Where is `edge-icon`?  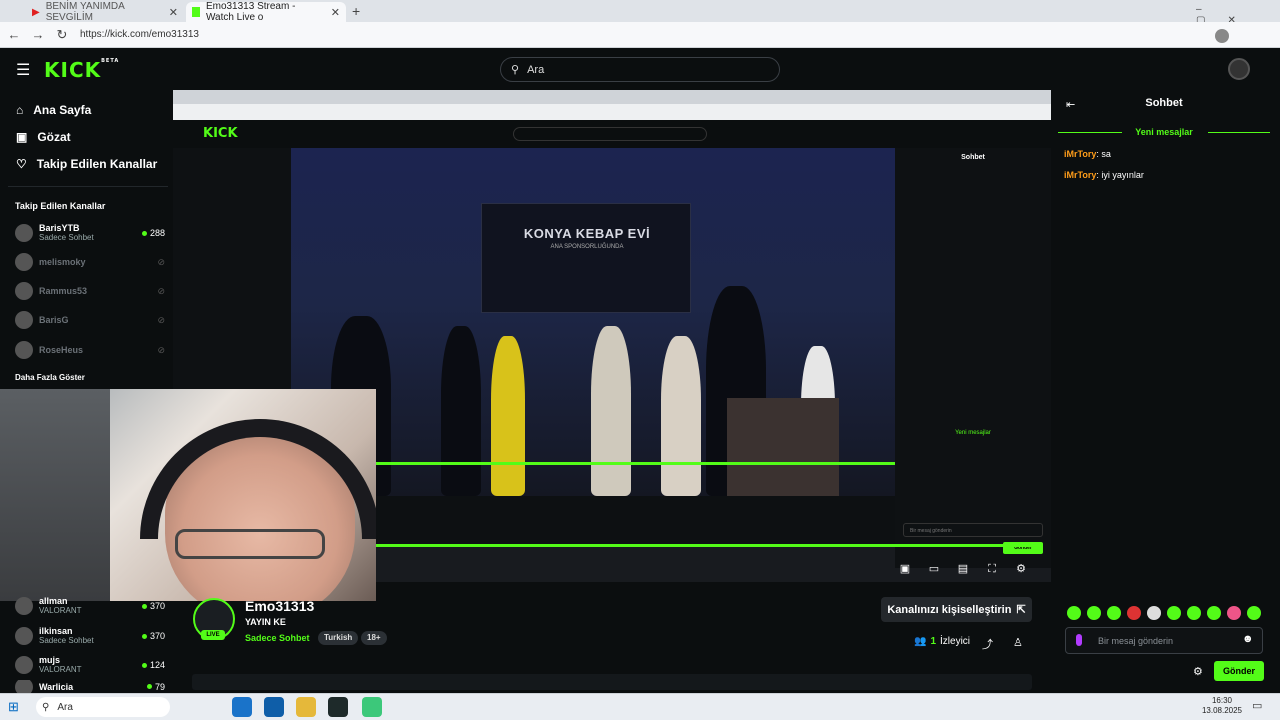
edge-icon is located at coordinates (242, 707).